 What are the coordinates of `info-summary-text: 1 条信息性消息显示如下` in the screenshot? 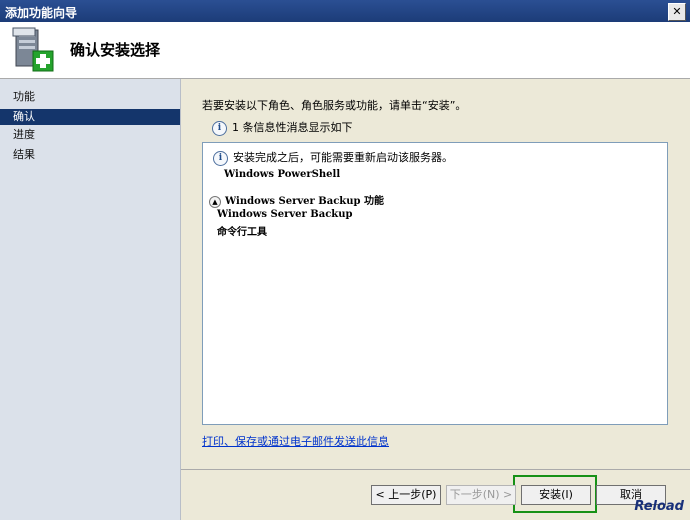 It's located at (292, 127).